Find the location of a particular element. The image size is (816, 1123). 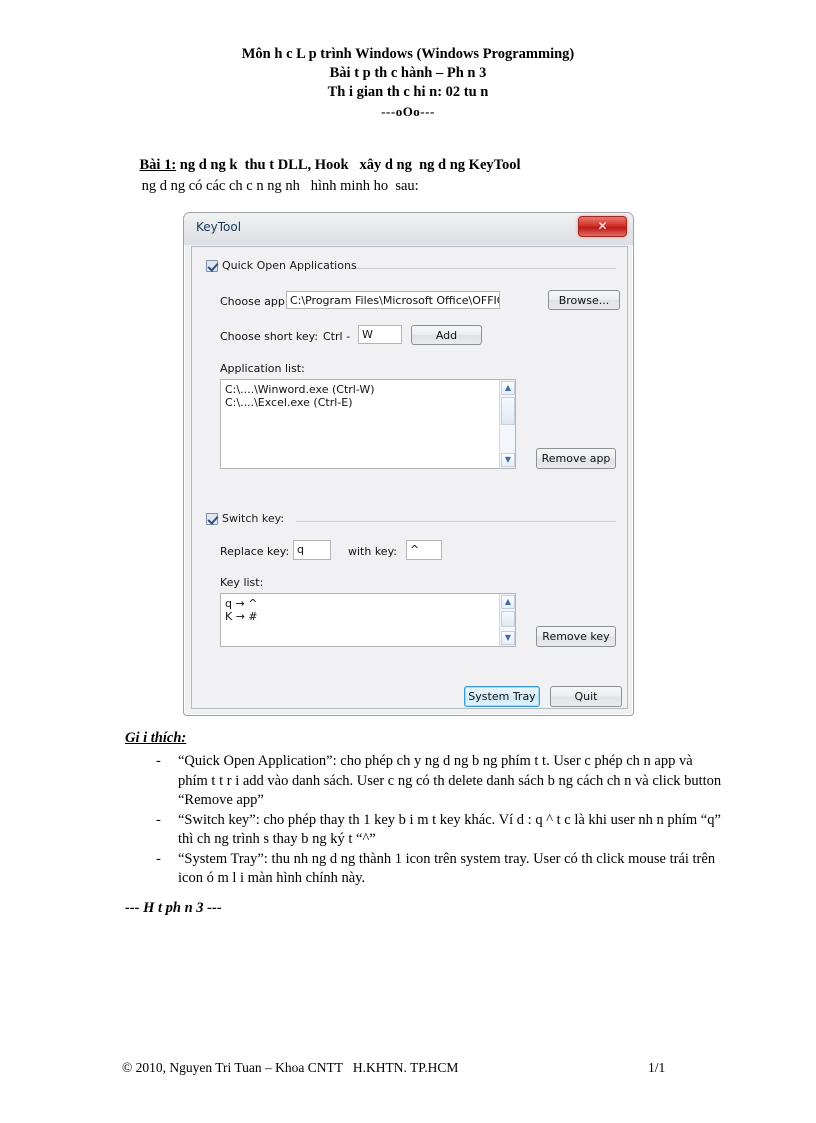

replace-key-input: q is located at coordinates (312, 550).